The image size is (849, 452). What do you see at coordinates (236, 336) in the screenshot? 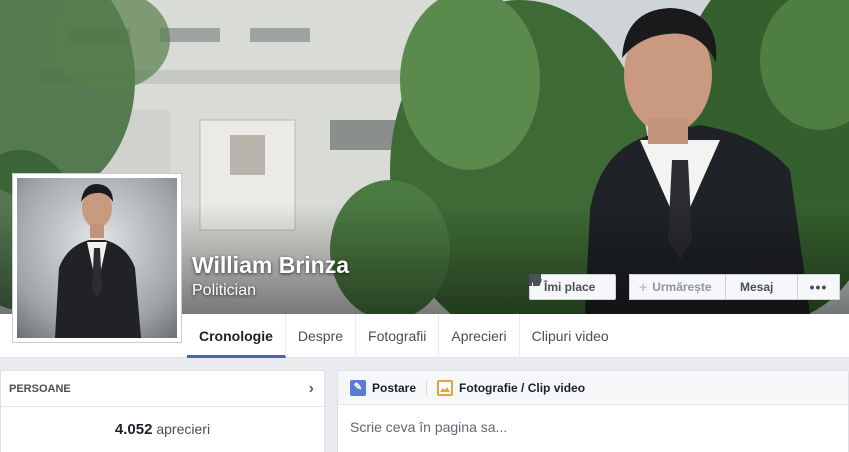
I see `tab-timeline: Cronologie` at bounding box center [236, 336].